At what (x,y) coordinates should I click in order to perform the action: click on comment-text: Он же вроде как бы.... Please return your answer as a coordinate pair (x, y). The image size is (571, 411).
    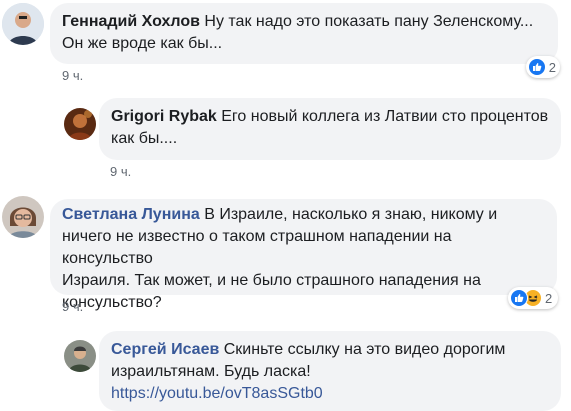
    Looking at the image, I should click on (142, 43).